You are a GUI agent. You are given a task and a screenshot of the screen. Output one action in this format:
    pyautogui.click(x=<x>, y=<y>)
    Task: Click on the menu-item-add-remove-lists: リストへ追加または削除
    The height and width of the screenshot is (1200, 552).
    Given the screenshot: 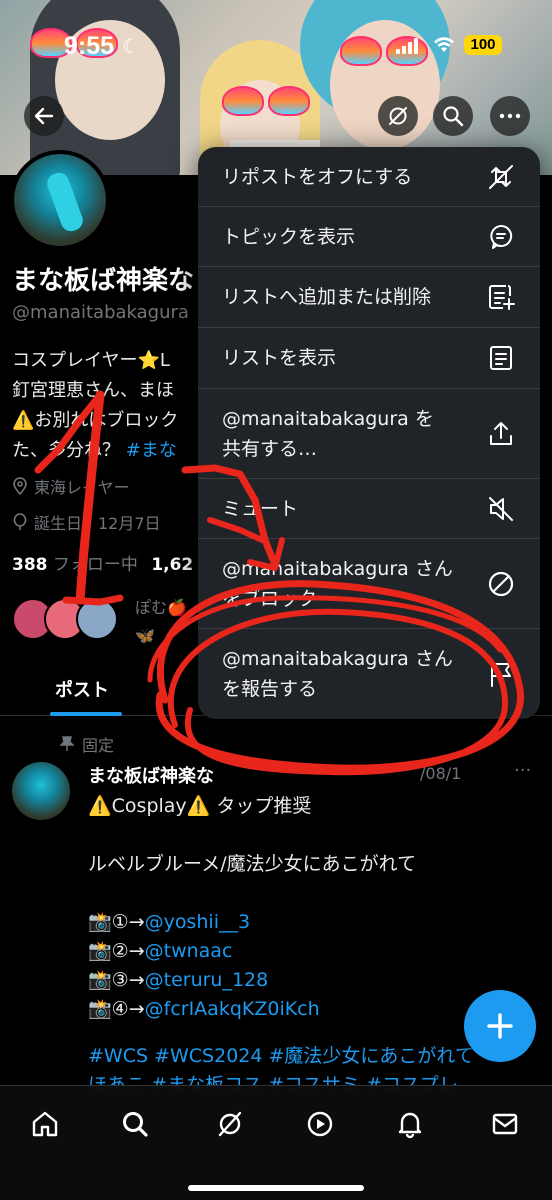 What is the action you would take?
    pyautogui.click(x=369, y=297)
    